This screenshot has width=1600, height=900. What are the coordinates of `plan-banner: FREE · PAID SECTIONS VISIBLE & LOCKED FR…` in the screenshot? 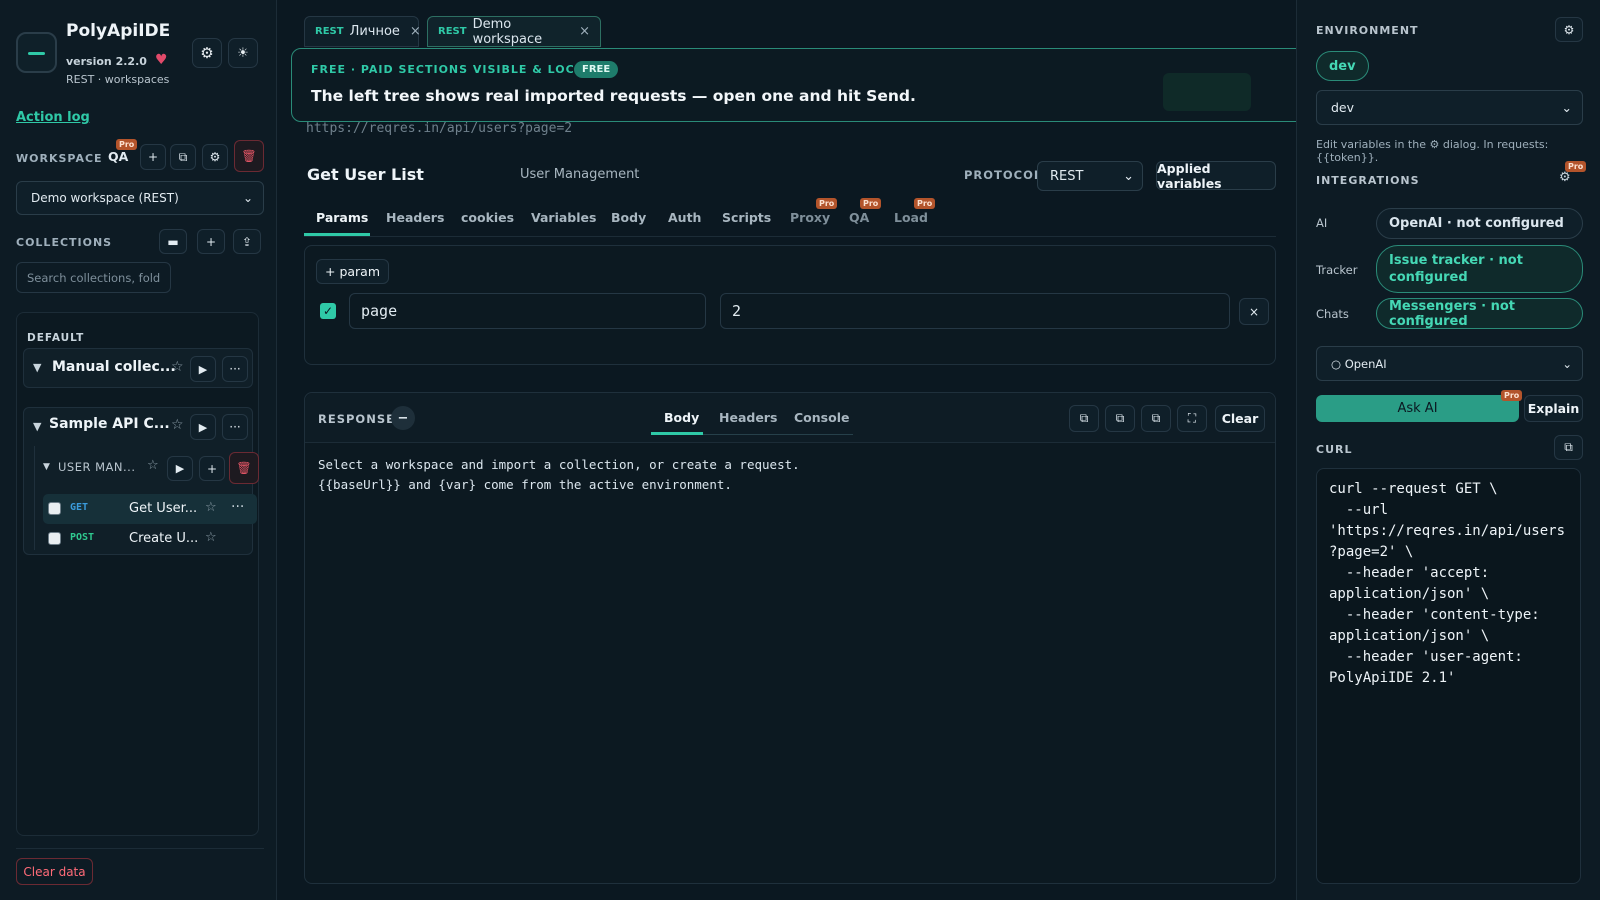 It's located at (801, 85).